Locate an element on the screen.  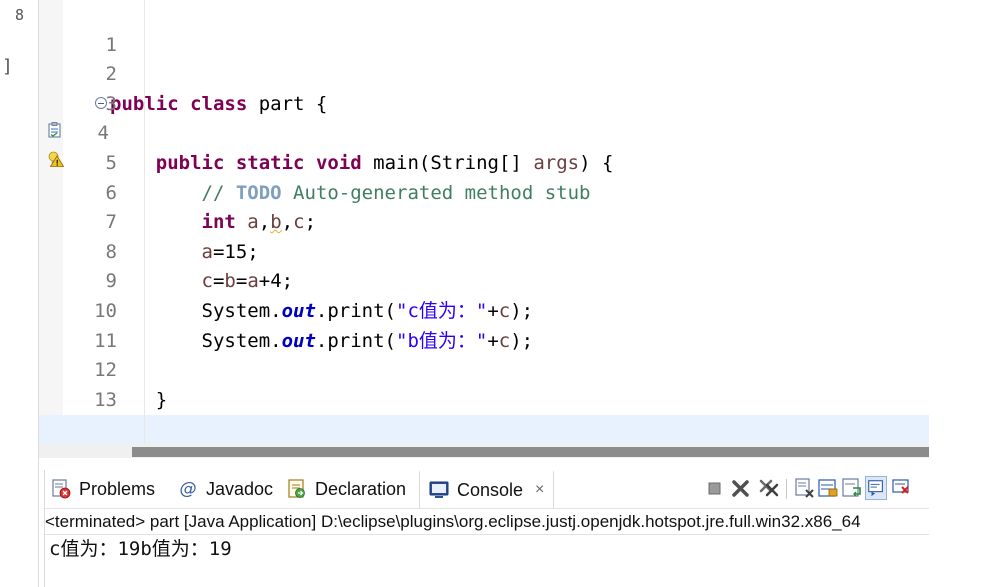
code-line-1: 1 is located at coordinates (484, 28).